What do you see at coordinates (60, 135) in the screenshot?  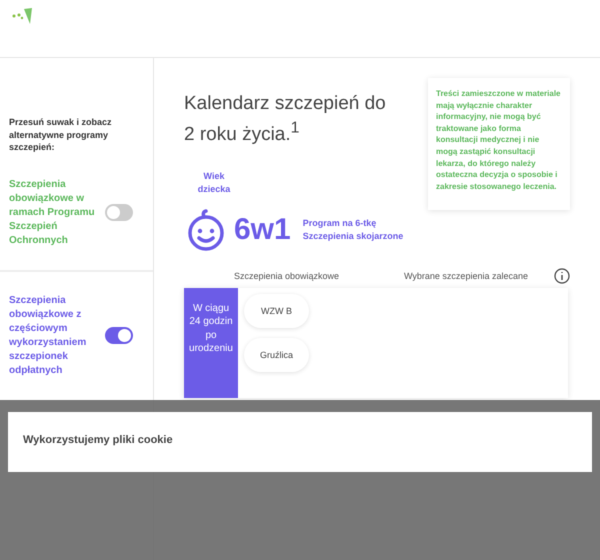 I see `sidebar-intro: Przesuń suwak i zobacz alternatywne programy szczepień:` at bounding box center [60, 135].